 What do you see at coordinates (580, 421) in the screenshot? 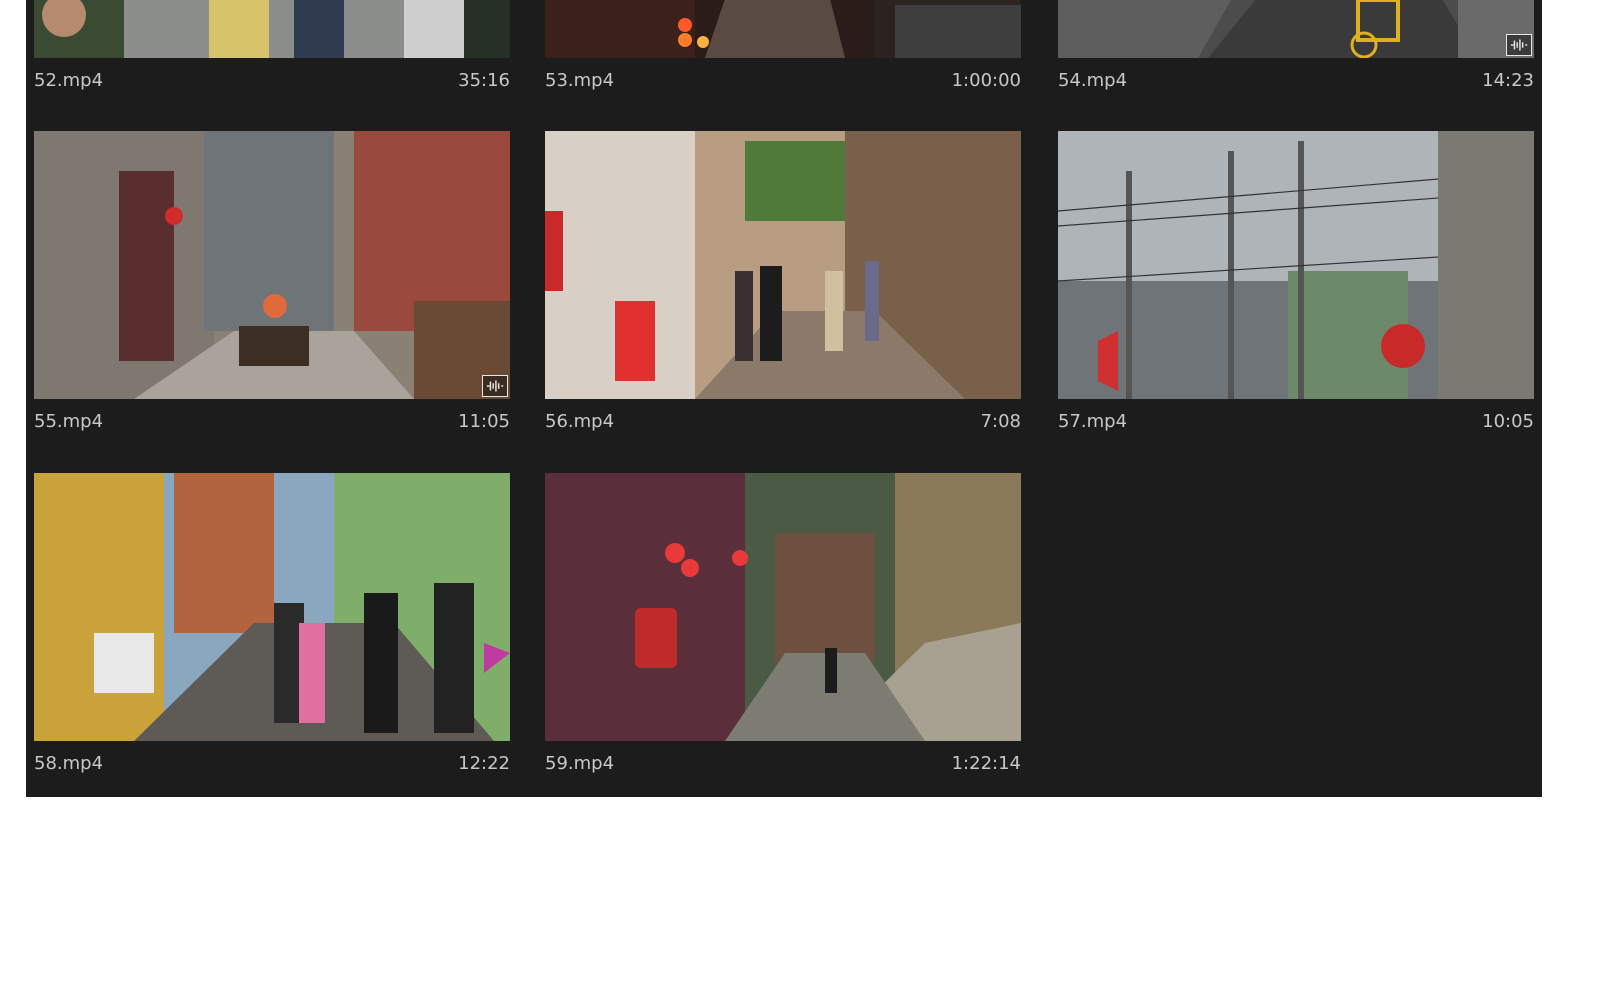
I see `clip-filename: 56.mp4` at bounding box center [580, 421].